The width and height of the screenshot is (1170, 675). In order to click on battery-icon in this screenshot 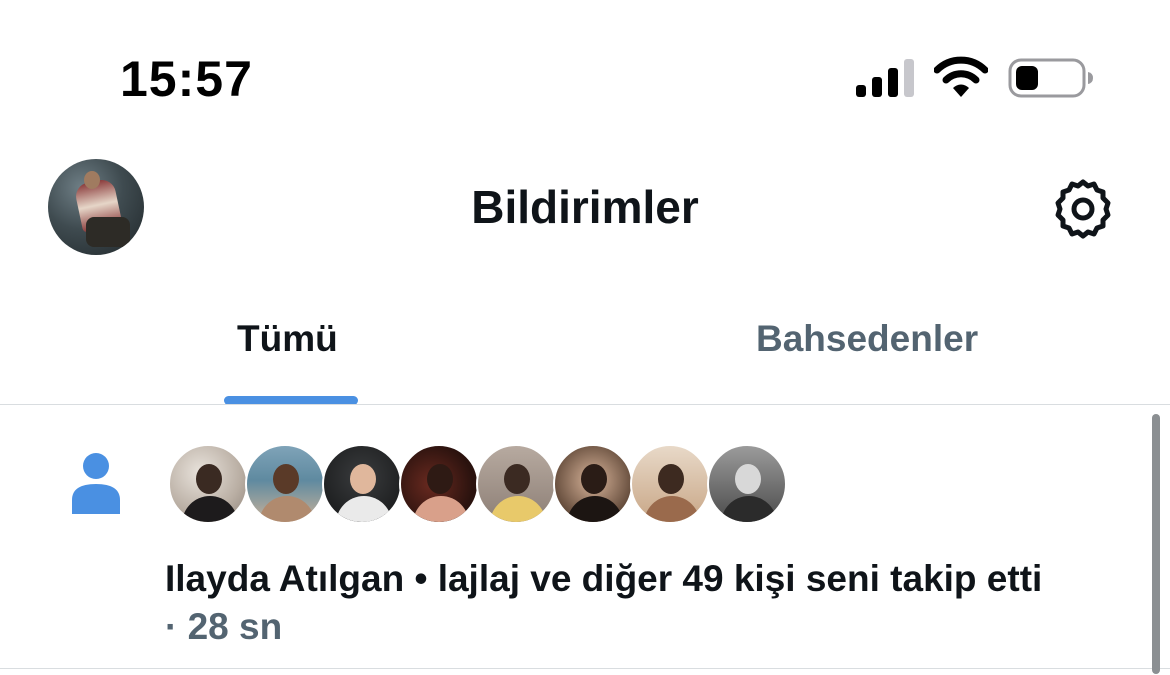, I will do `click(1050, 78)`.